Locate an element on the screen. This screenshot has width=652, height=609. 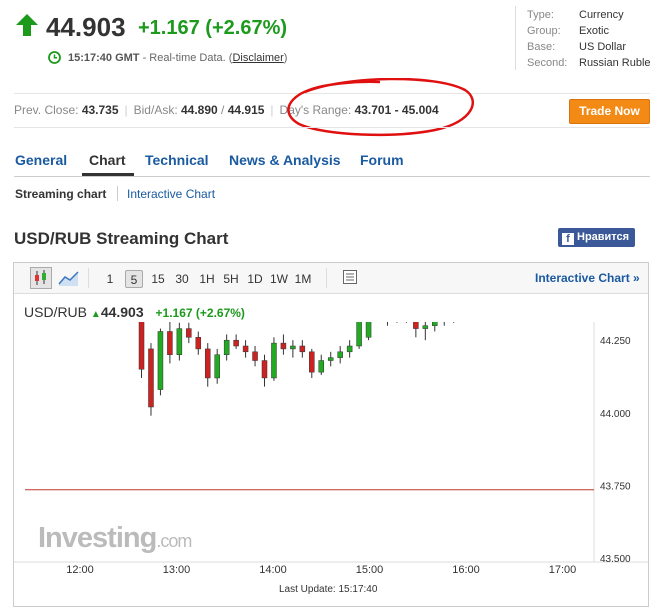
tab-technical: Technical is located at coordinates (177, 160).